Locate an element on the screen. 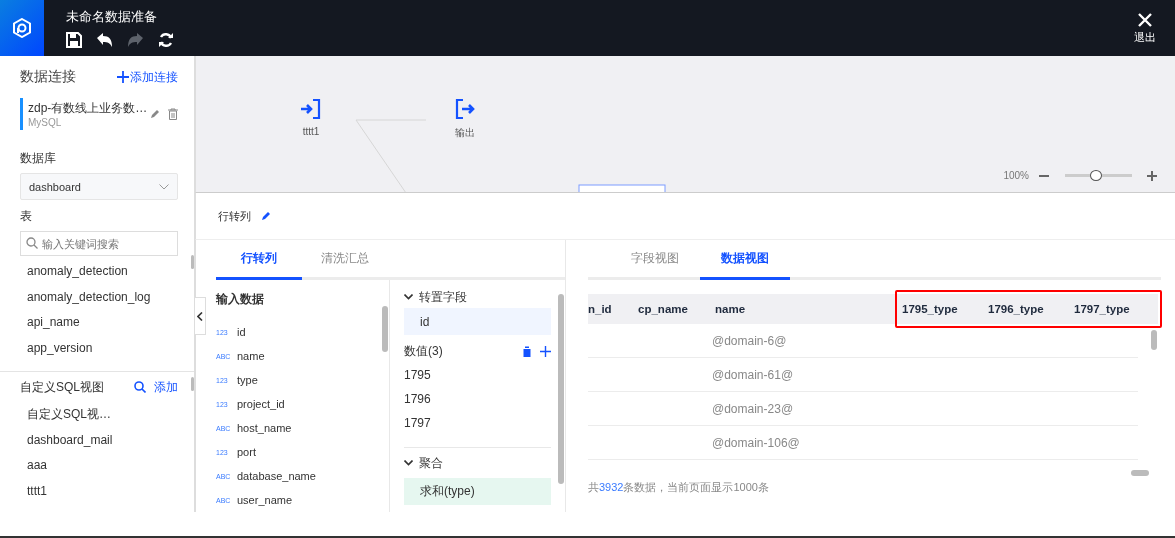 The height and width of the screenshot is (538, 1175). chevron-left-icon is located at coordinates (200, 316).